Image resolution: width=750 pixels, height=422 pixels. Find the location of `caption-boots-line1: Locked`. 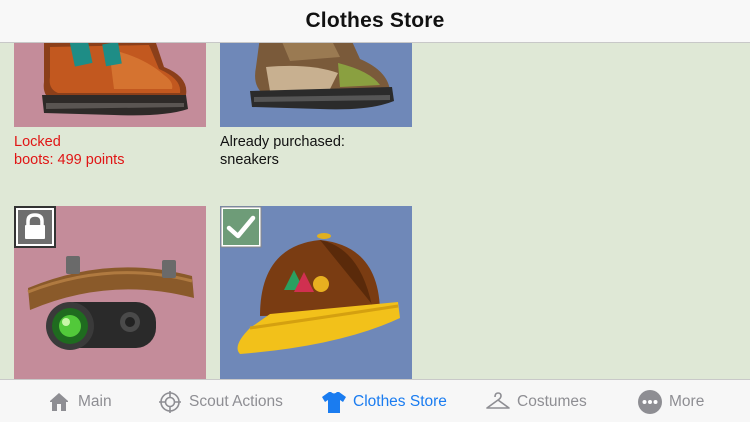

caption-boots-line1: Locked is located at coordinates (37, 142).